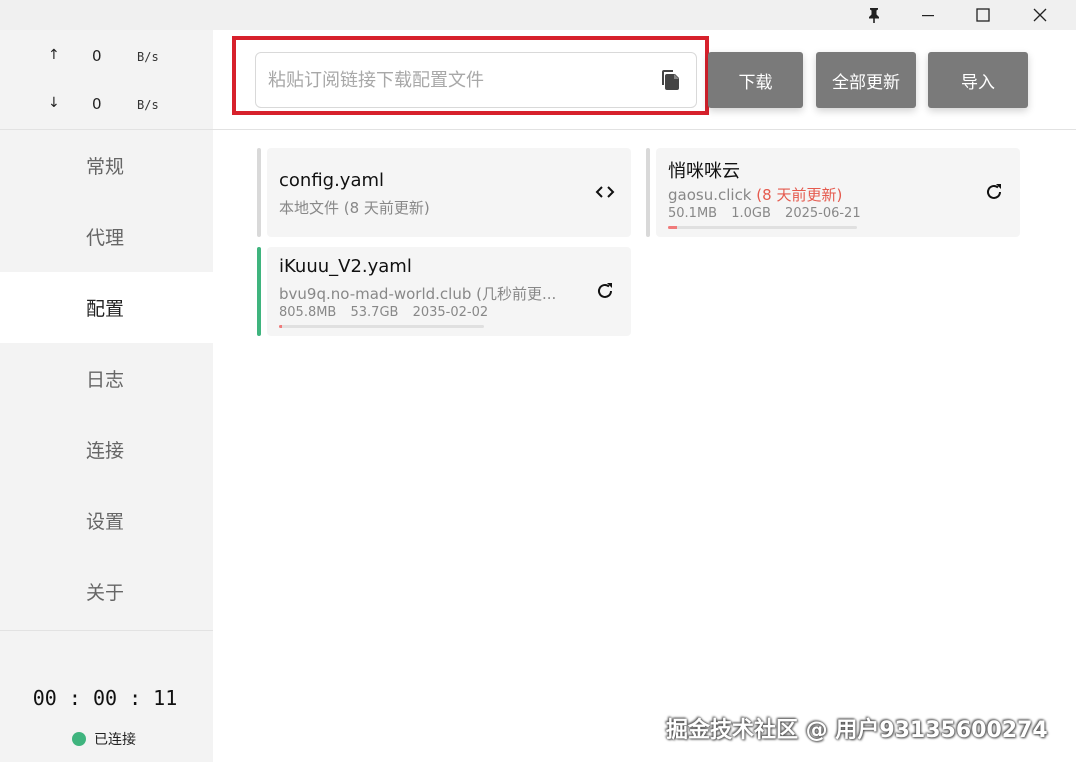 This screenshot has height=762, width=1076. I want to click on sidebar-item-logs: 日志, so click(106, 378).